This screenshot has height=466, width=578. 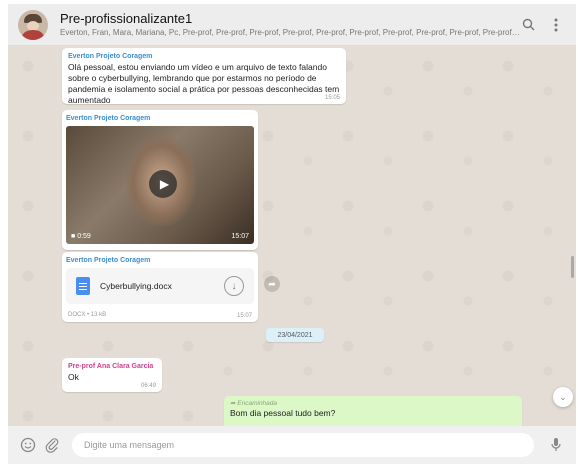 What do you see at coordinates (28, 445) in the screenshot?
I see `emoji-icon` at bounding box center [28, 445].